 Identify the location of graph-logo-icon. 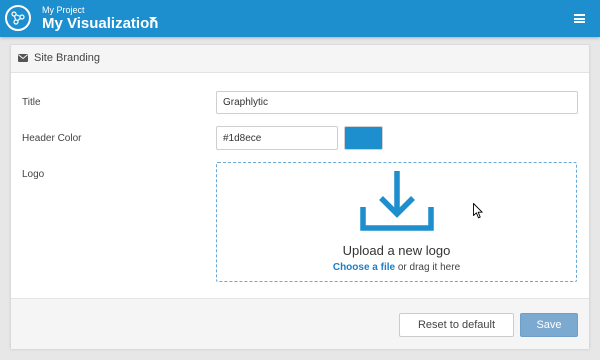
(18, 18).